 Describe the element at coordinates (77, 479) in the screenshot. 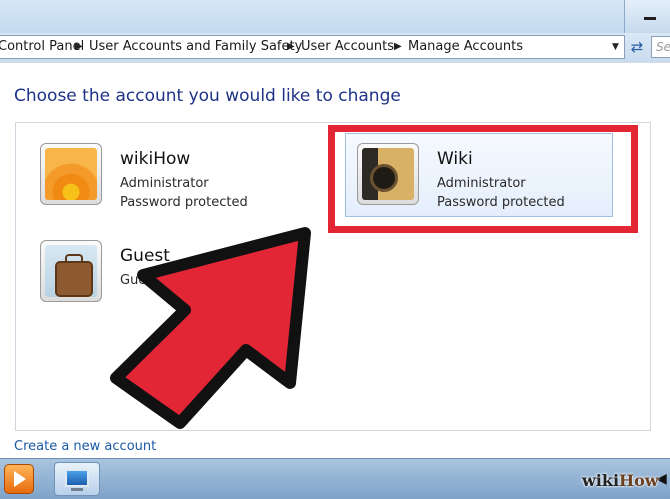

I see `control-panel-taskbar-icon` at that location.